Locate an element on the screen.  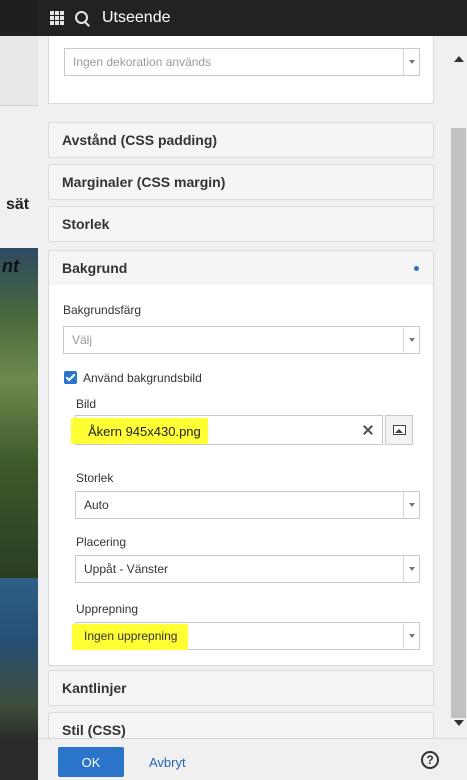
scroll-down-icon is located at coordinates (459, 723).